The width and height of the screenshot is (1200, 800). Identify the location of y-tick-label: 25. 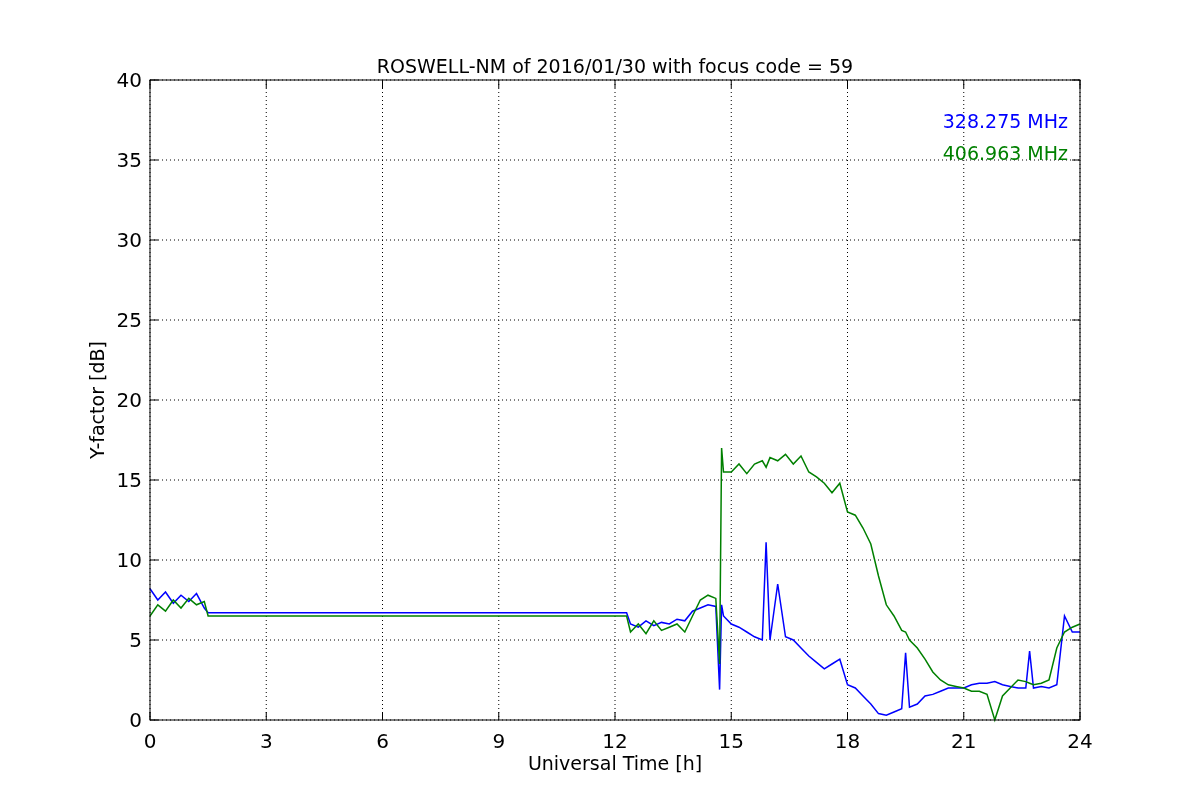
(129, 320).